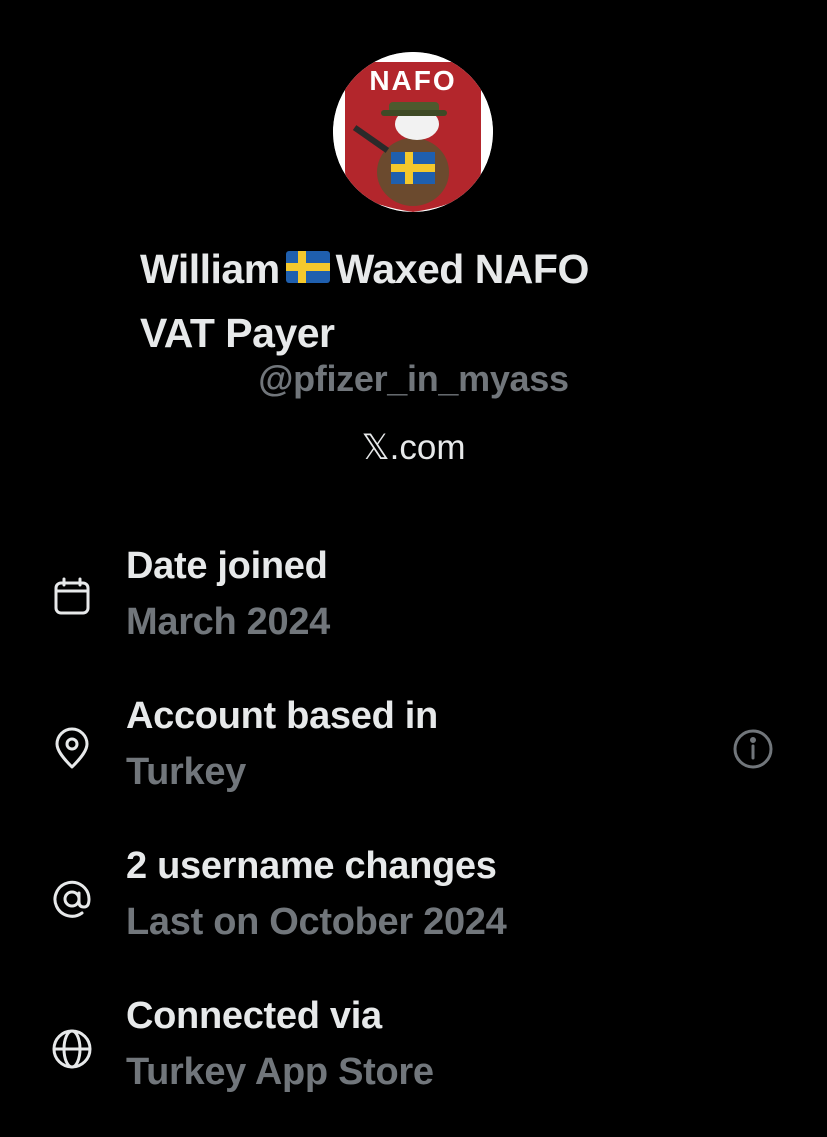 The image size is (827, 1137). What do you see at coordinates (227, 566) in the screenshot?
I see `detail-title: Date joined` at bounding box center [227, 566].